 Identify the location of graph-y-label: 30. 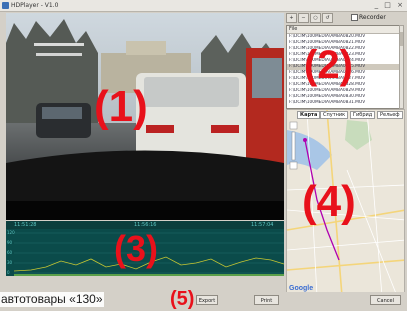
(10, 262).